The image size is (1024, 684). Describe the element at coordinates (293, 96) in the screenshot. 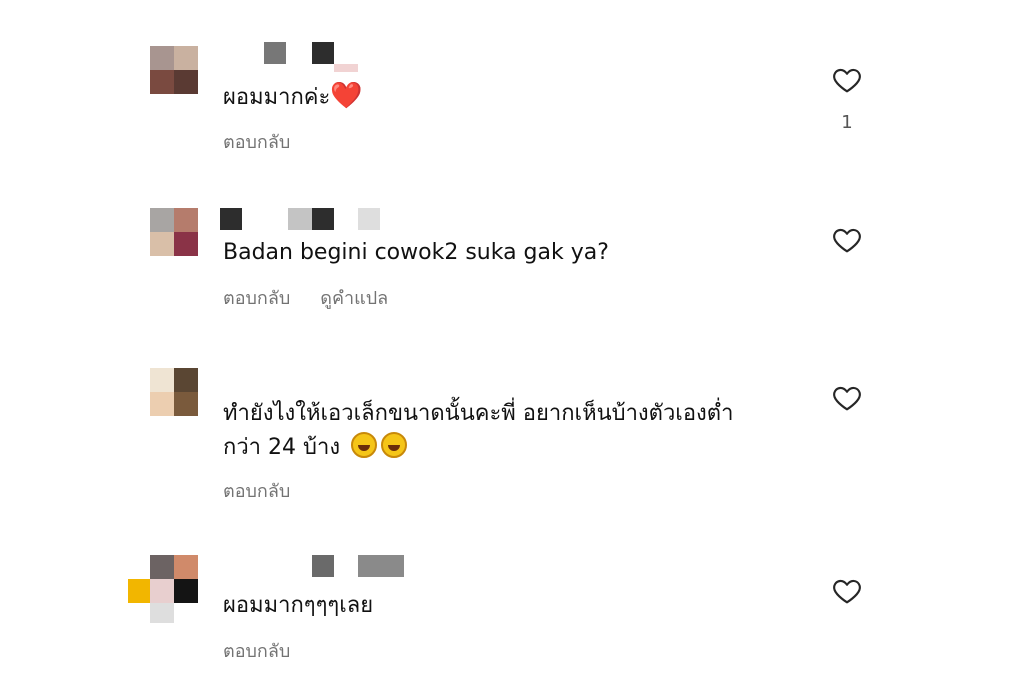

I see `comment-text: ผอมมากค่ะ❤️` at that location.